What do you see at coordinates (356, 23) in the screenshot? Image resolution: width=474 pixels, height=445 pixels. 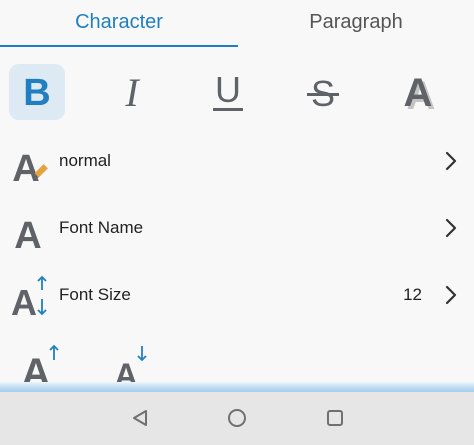 I see `tab-paragraph: Paragraph` at bounding box center [356, 23].